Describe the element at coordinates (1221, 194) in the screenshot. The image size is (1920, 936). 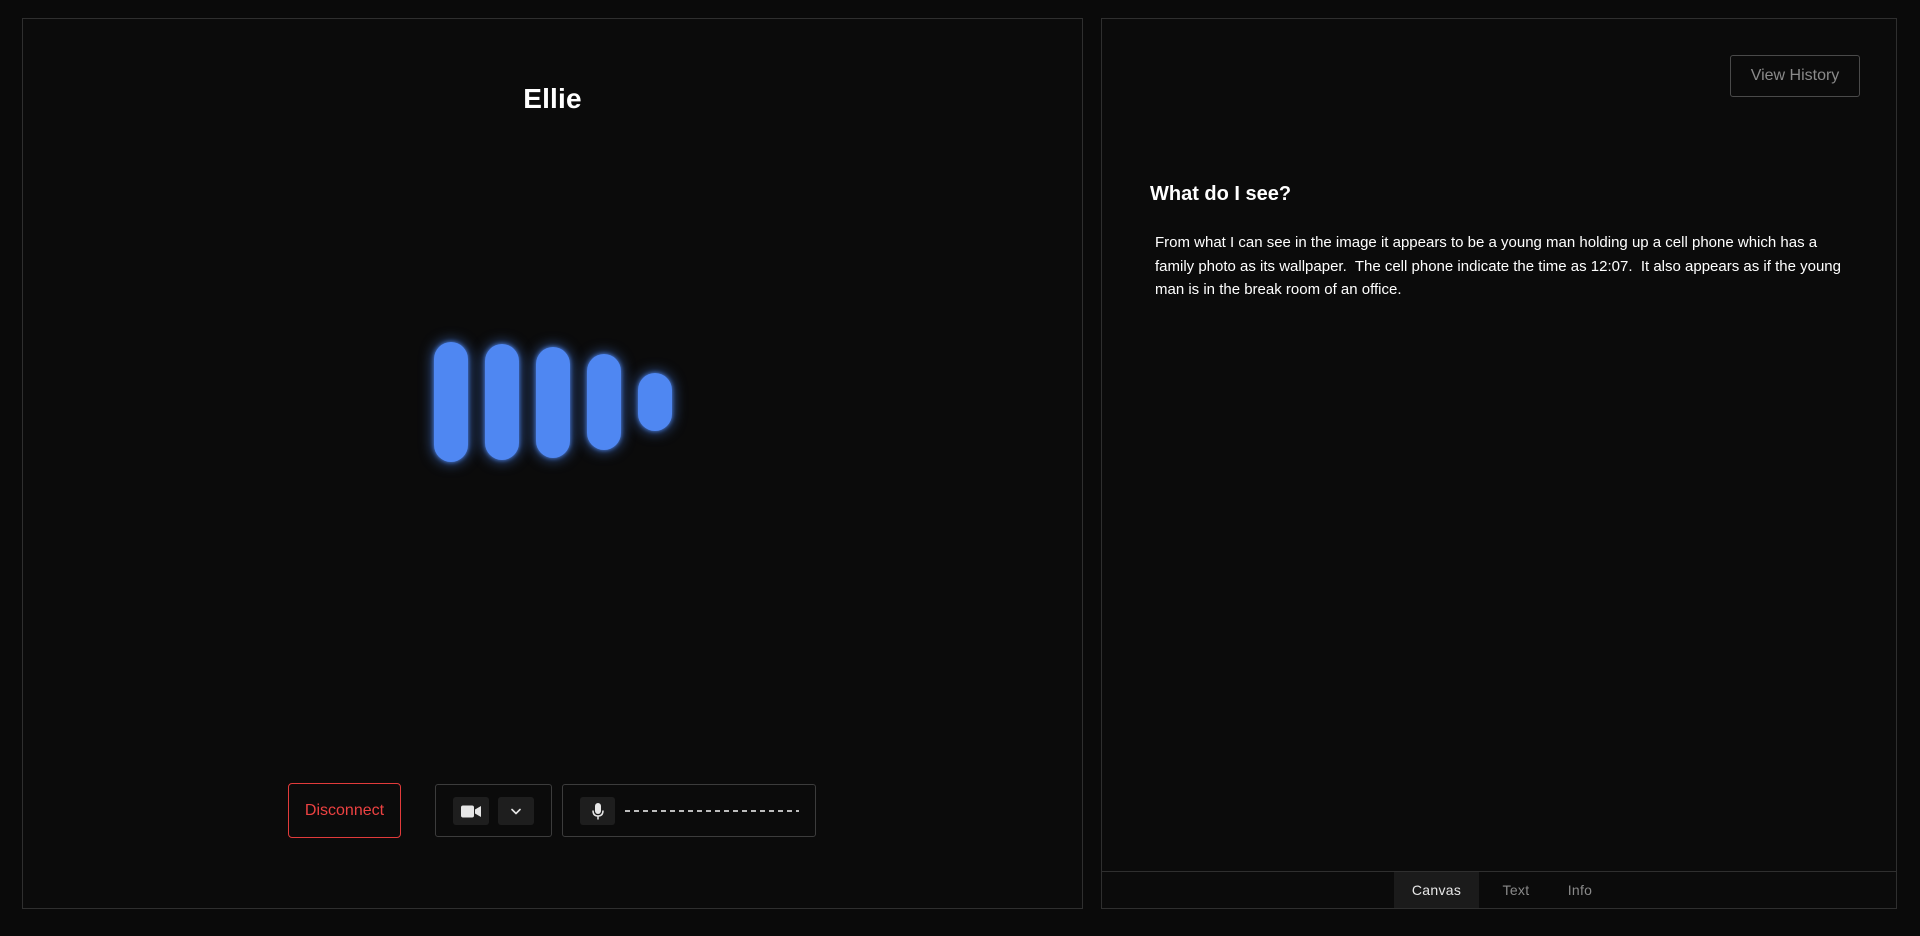
I see `content-heading: What do I see?` at that location.